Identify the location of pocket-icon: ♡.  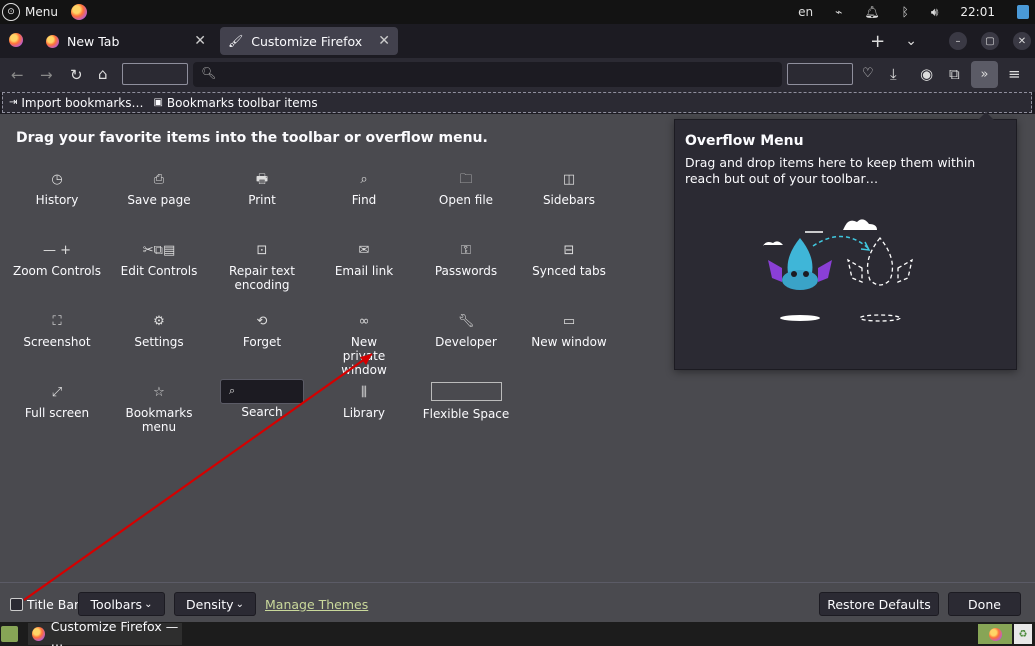
(868, 73).